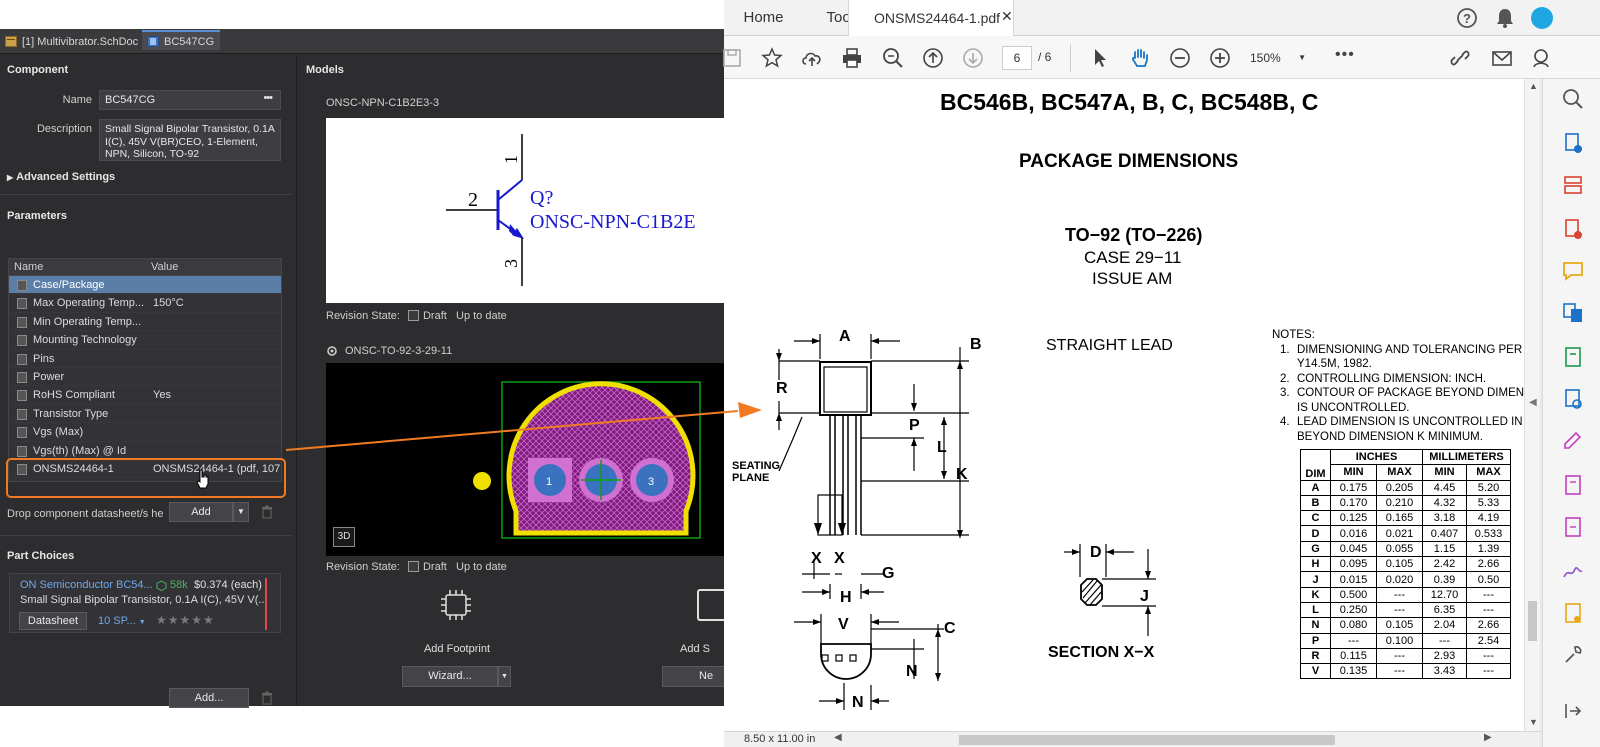 The width and height of the screenshot is (1600, 747). What do you see at coordinates (145, 340) in the screenshot?
I see `parameter-row: Mounting Technology` at bounding box center [145, 340].